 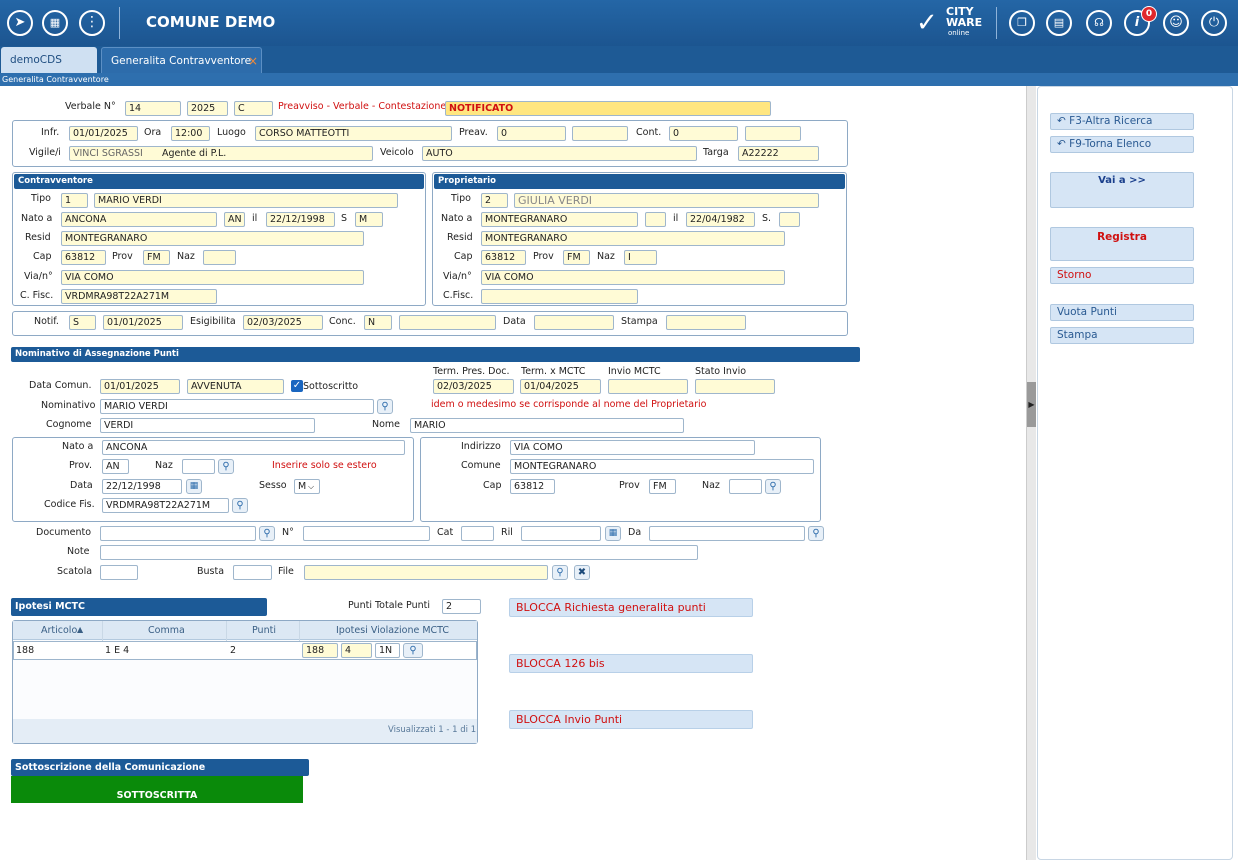 I want to click on contr-nato-field: ANCONA, so click(x=139, y=219).